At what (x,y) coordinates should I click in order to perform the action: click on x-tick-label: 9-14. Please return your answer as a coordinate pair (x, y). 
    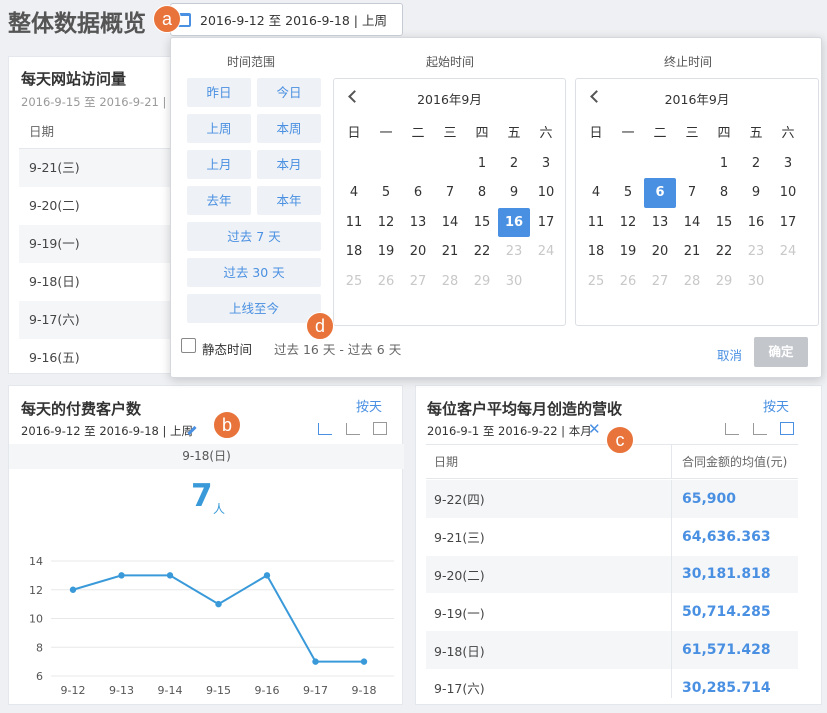
    Looking at the image, I should click on (170, 690).